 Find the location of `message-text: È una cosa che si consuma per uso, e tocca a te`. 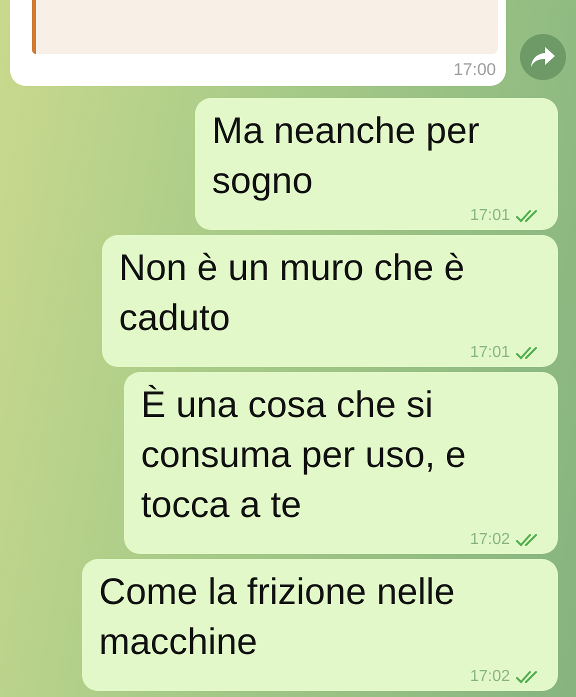

message-text: È una cosa che si consuma per uso, e tocca a te is located at coordinates (304, 455).